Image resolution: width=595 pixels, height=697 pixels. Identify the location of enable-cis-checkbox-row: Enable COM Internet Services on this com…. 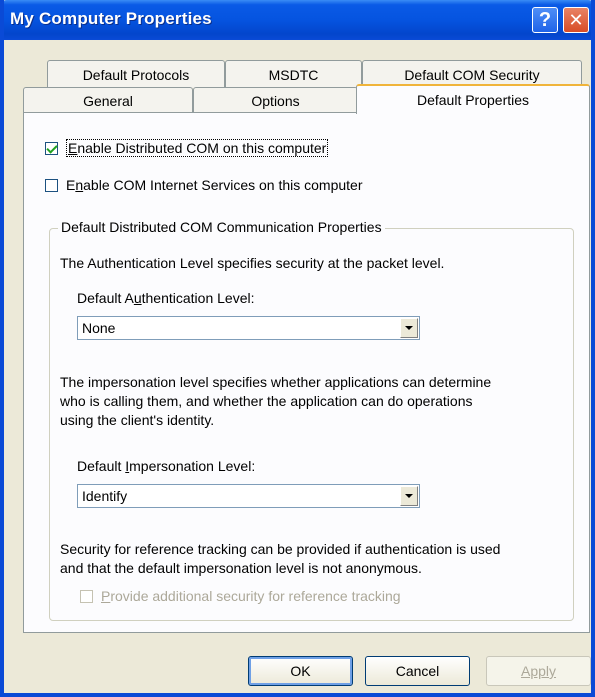
(203, 185).